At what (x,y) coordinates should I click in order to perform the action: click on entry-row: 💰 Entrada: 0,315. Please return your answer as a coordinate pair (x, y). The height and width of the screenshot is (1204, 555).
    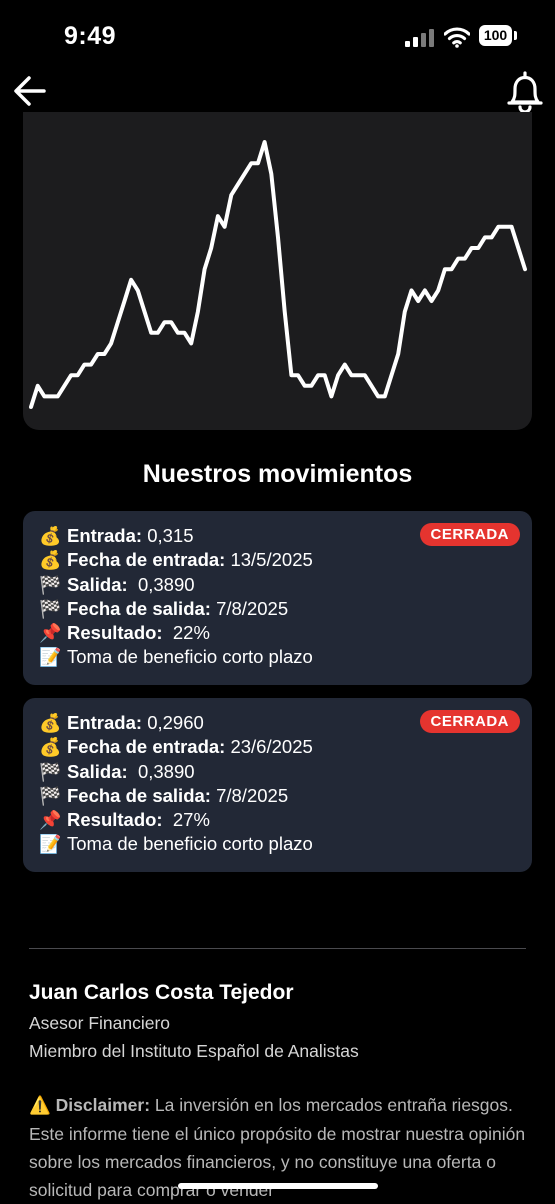
    Looking at the image, I should click on (176, 536).